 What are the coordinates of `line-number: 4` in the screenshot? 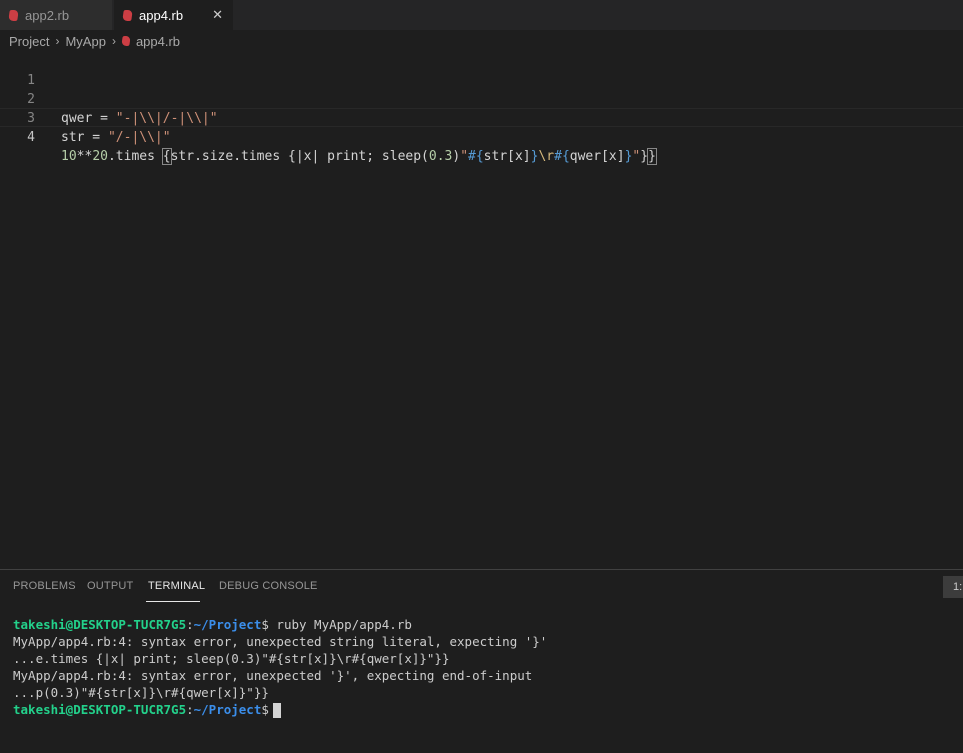 It's located at (31, 137).